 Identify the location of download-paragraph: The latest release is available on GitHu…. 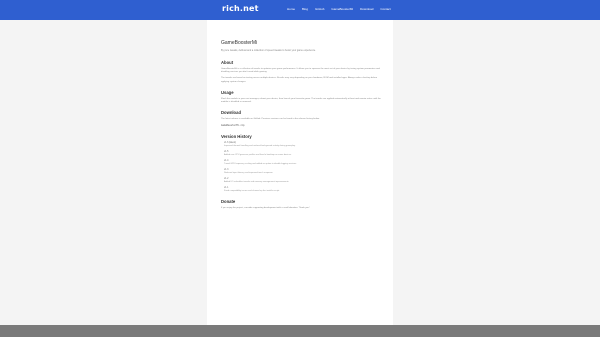
(270, 119).